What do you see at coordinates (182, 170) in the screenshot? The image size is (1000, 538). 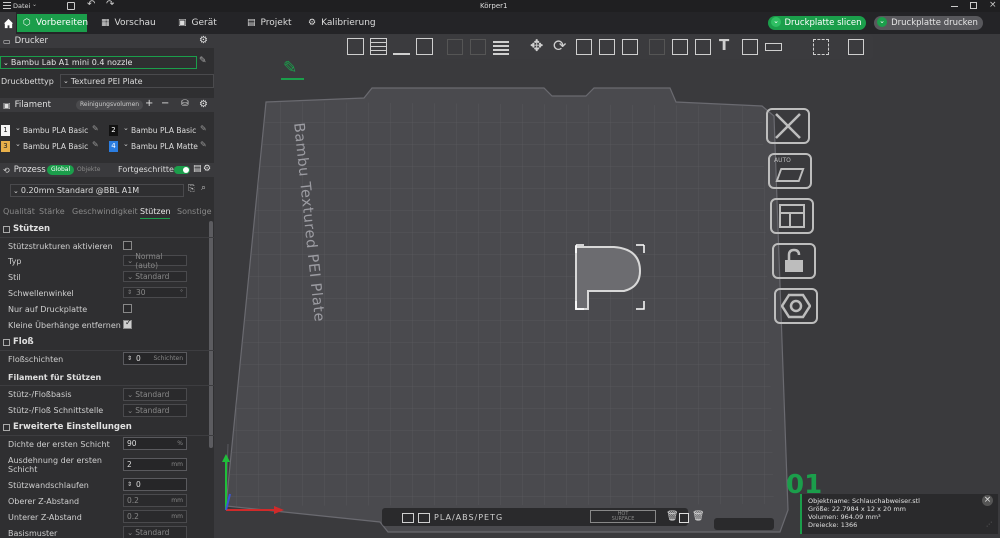 I see `advanced-switch` at bounding box center [182, 170].